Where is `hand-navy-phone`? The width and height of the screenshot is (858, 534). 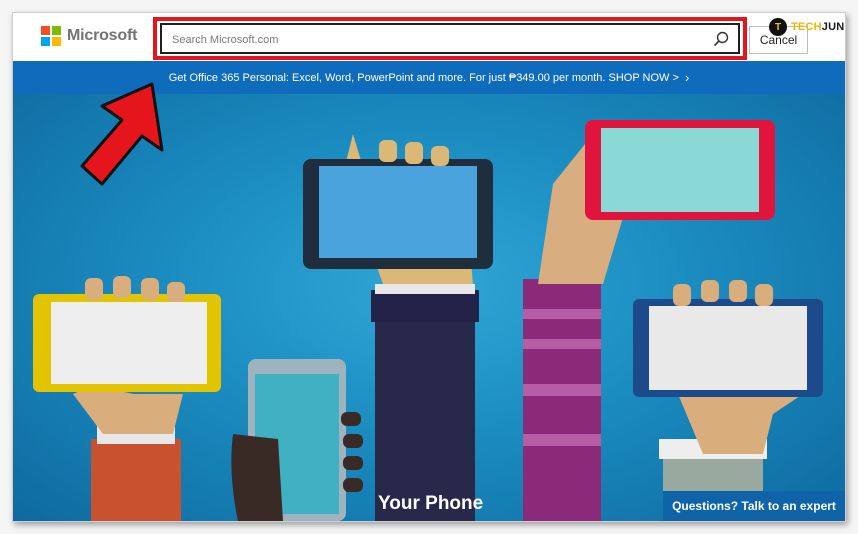
hand-navy-phone is located at coordinates (728, 400).